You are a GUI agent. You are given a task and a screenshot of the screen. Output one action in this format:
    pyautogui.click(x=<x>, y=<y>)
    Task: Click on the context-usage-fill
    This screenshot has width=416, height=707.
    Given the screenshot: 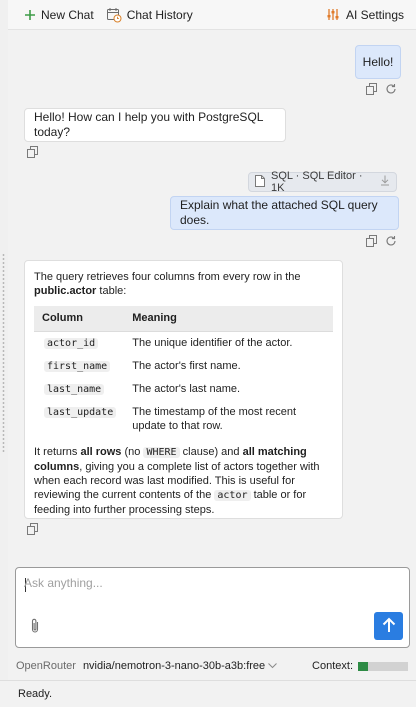 What is the action you would take?
    pyautogui.click(x=363, y=666)
    